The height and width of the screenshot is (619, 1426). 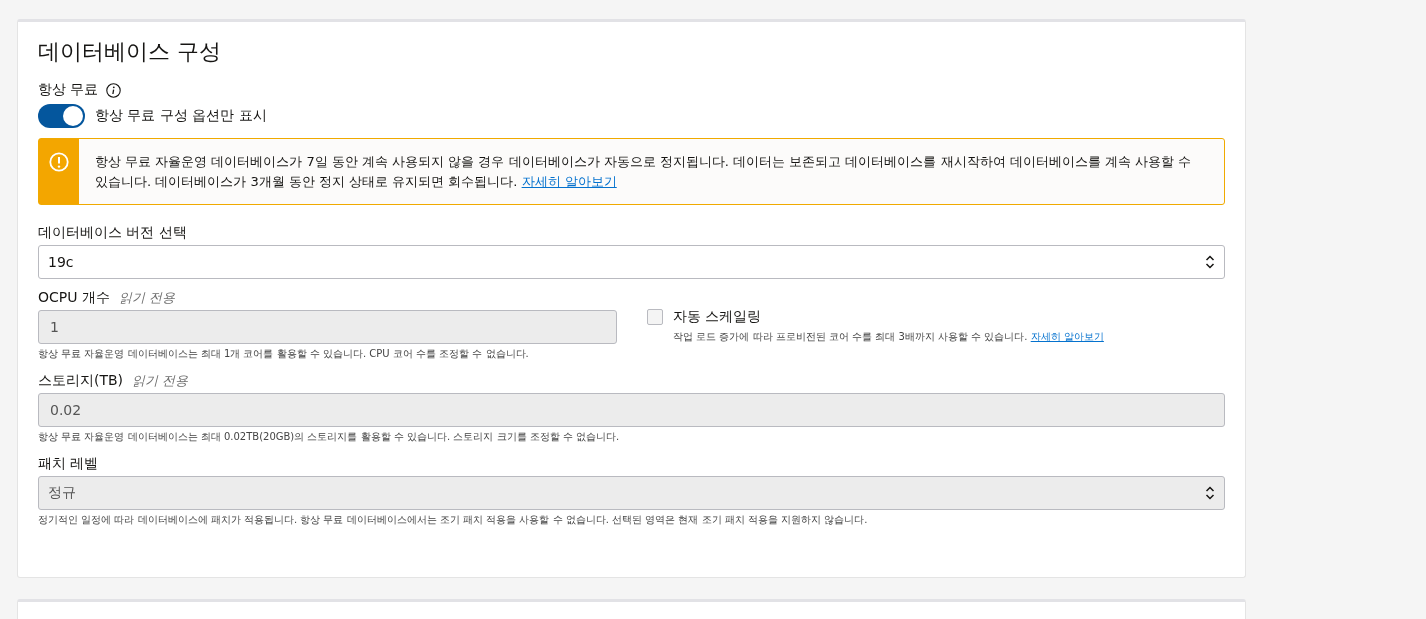 What do you see at coordinates (112, 233) in the screenshot?
I see `field-label: 데이터베이스 버전 선택` at bounding box center [112, 233].